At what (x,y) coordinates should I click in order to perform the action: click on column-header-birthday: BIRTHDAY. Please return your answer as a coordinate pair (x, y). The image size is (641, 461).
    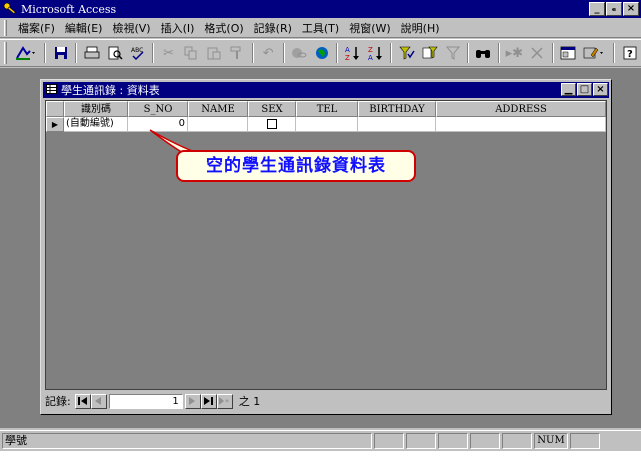
    Looking at the image, I should click on (397, 109).